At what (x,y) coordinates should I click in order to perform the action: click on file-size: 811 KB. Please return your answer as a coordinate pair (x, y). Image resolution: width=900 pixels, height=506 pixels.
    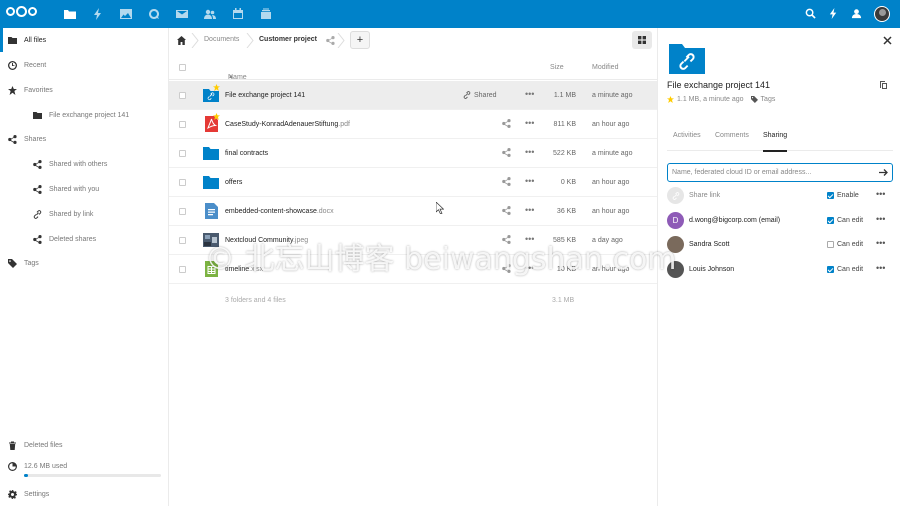
    Looking at the image, I should click on (564, 124).